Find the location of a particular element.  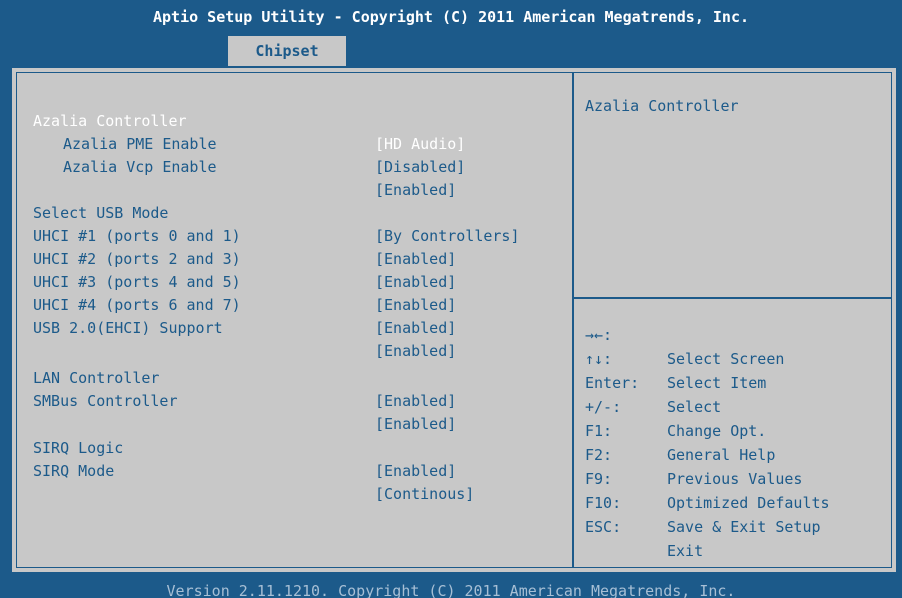

setting-uhci-4: UHCI #4 (ports 6 and 7) [Enabled] is located at coordinates (298, 304).